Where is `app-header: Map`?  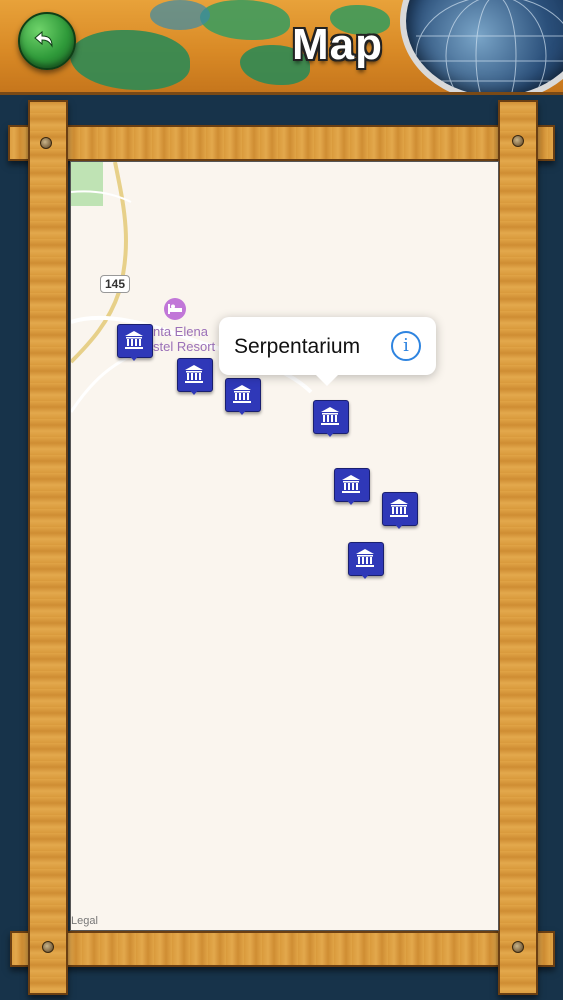 app-header: Map is located at coordinates (281, 47).